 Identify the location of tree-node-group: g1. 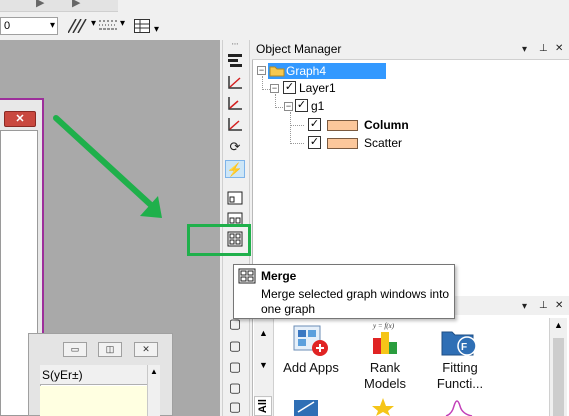
(317, 106).